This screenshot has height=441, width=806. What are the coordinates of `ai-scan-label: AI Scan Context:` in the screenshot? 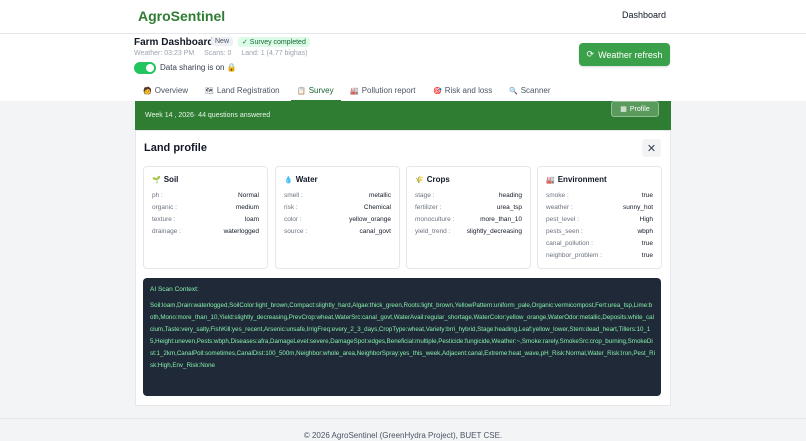 It's located at (174, 289).